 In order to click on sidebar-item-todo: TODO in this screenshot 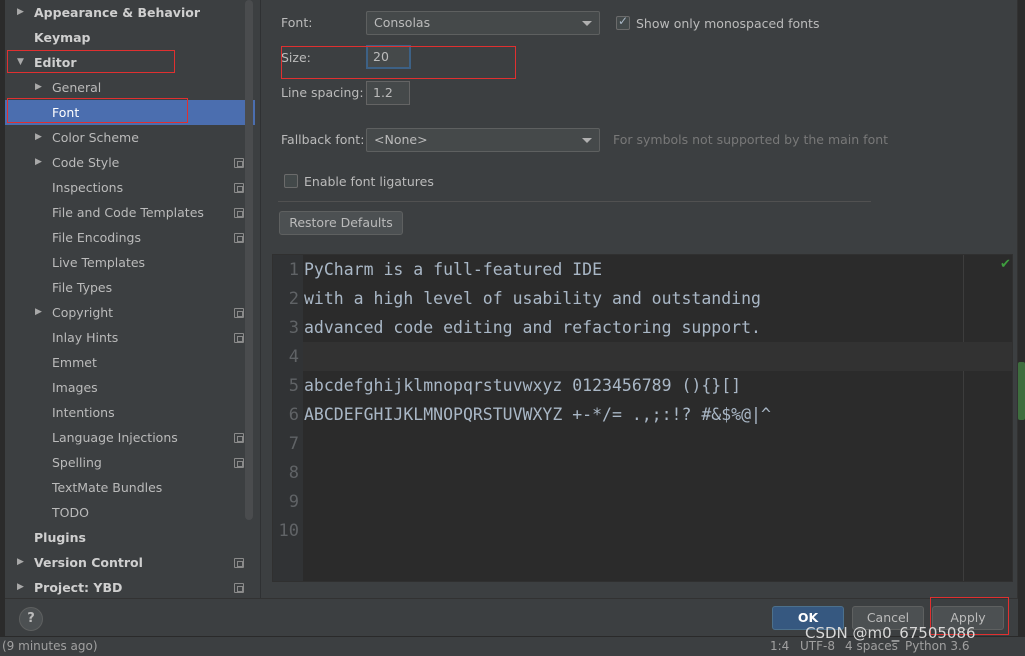, I will do `click(130, 512)`.